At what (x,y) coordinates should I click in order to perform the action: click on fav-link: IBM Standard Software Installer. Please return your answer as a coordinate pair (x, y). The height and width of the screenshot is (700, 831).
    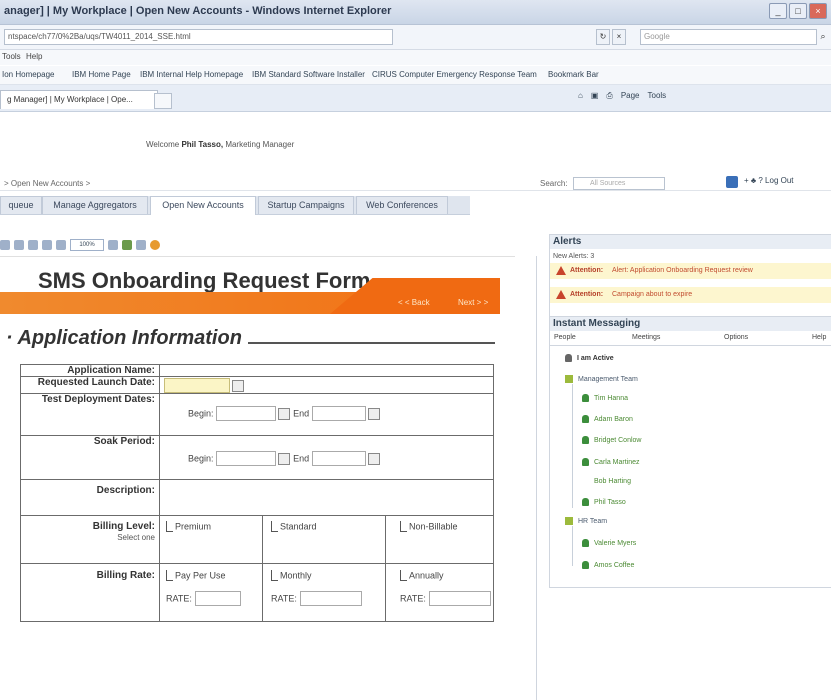
    Looking at the image, I should click on (308, 74).